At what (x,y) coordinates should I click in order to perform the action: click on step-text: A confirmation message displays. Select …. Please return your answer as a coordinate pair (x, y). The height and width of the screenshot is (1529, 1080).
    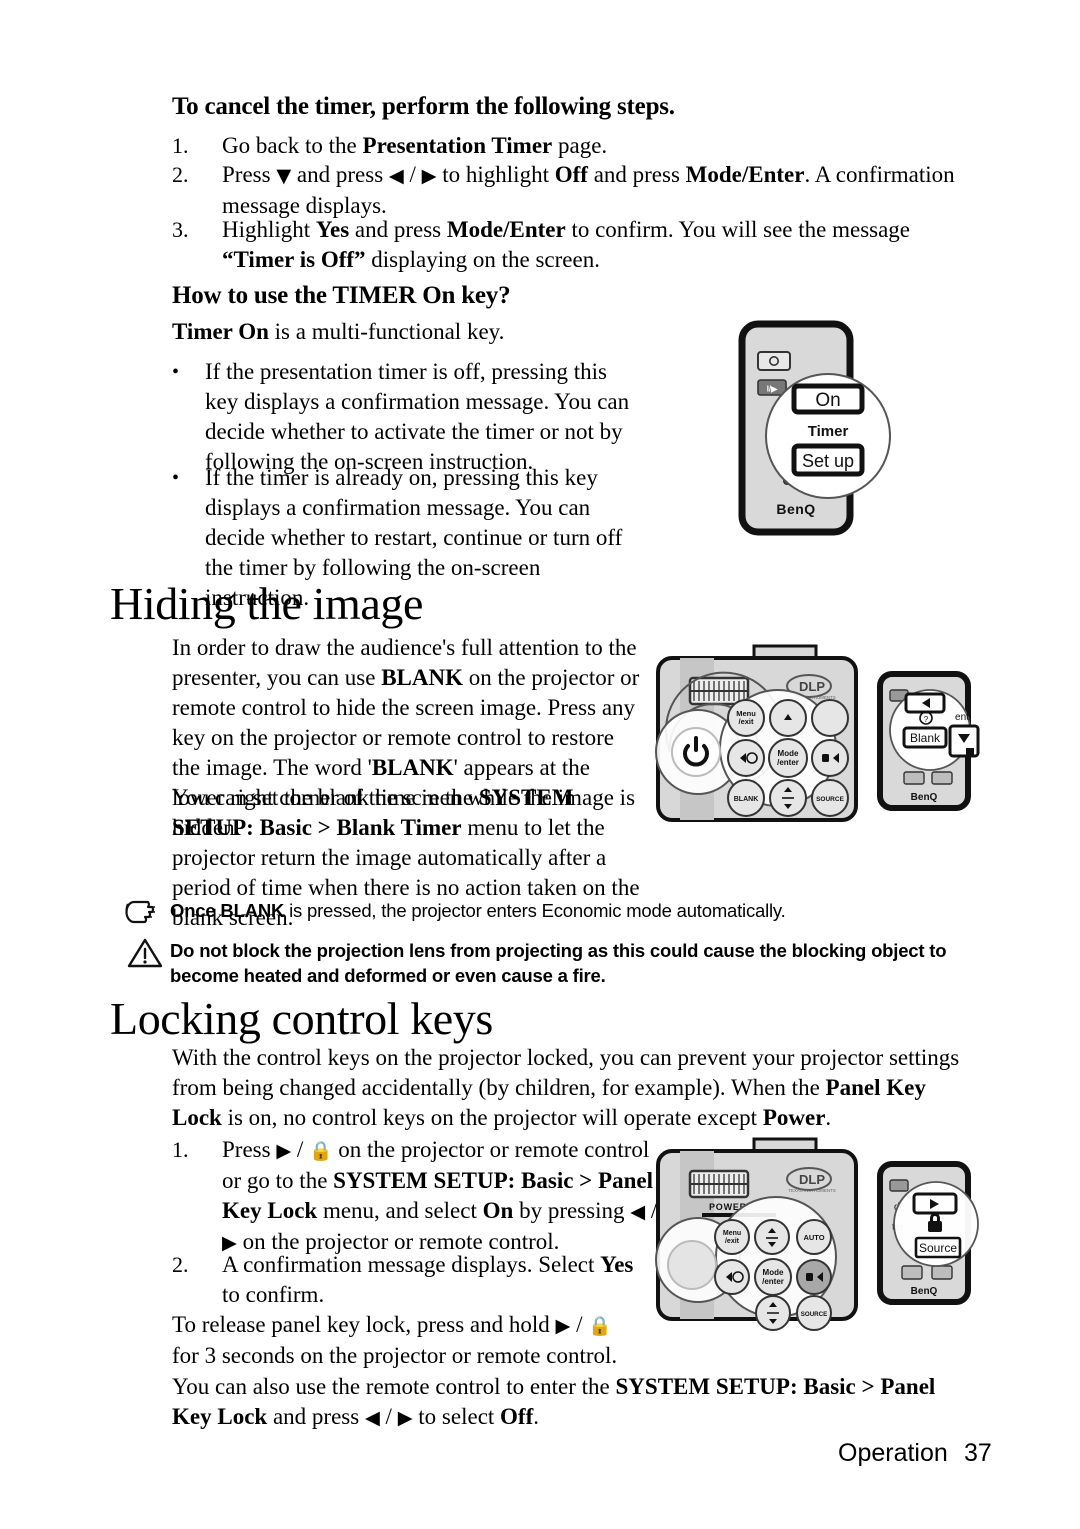
    Looking at the image, I should click on (432, 1280).